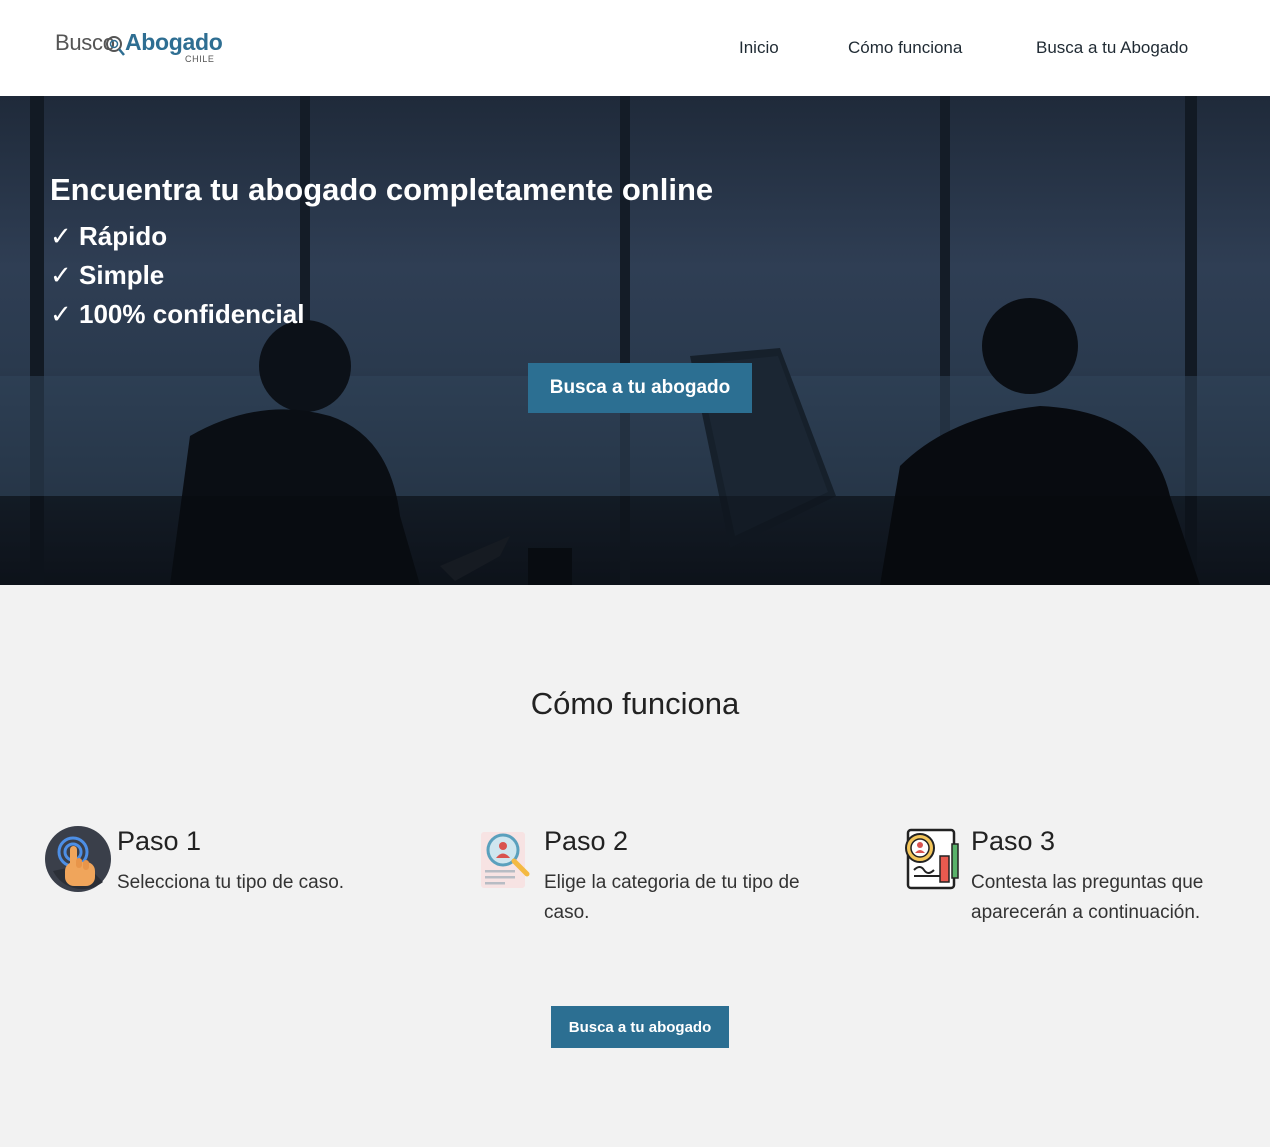 The image size is (1270, 1147). What do you see at coordinates (759, 48) in the screenshot?
I see `nav-link-inicio: Inicio` at bounding box center [759, 48].